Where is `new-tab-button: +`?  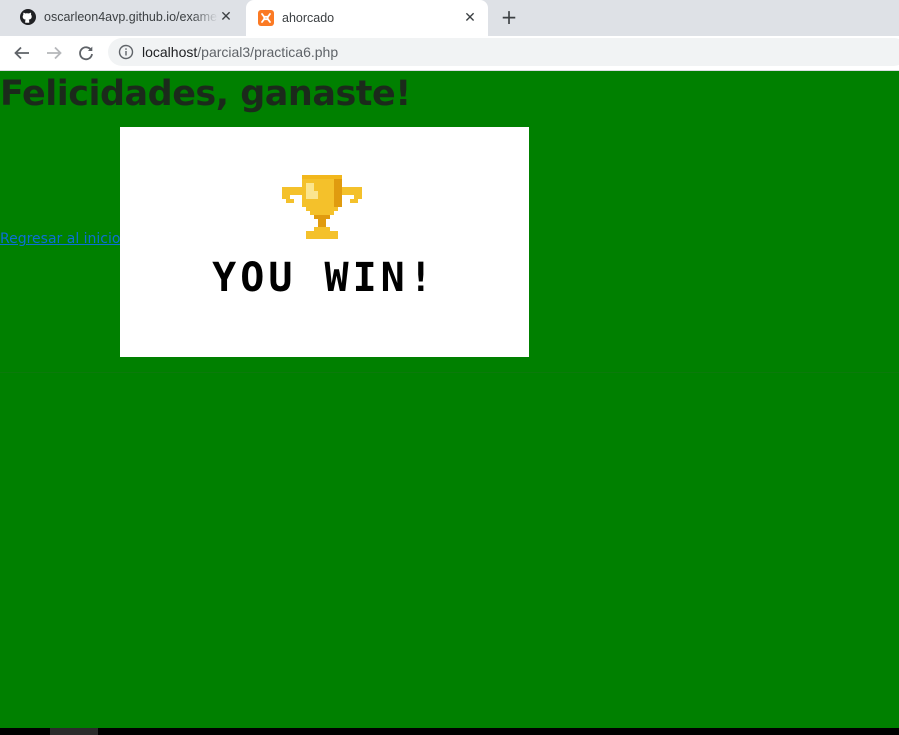
new-tab-button: + is located at coordinates (509, 17).